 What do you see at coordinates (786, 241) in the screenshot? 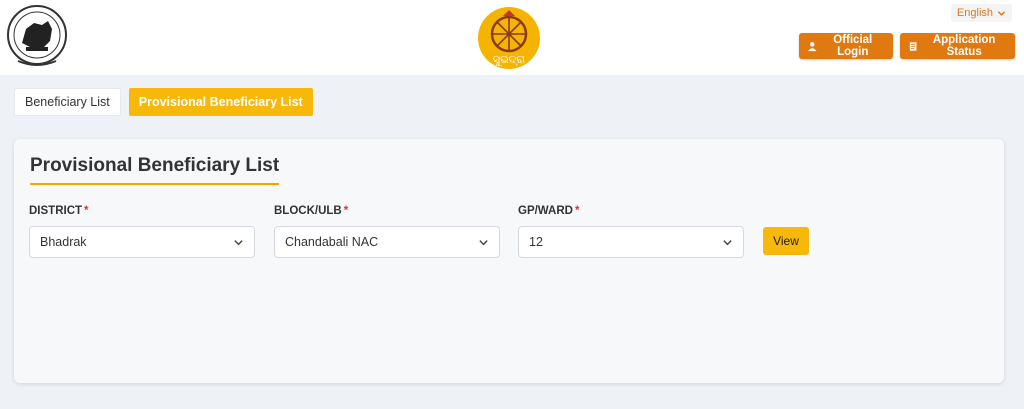
I see `view-button: View` at bounding box center [786, 241].